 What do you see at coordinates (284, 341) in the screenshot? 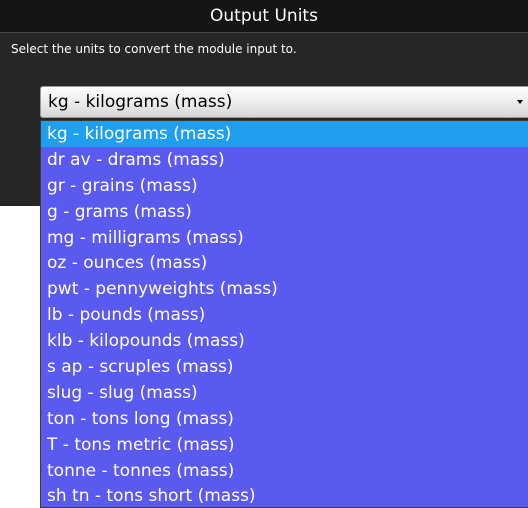
I see `unit-option-klb: klb - kilopounds (mass)` at bounding box center [284, 341].